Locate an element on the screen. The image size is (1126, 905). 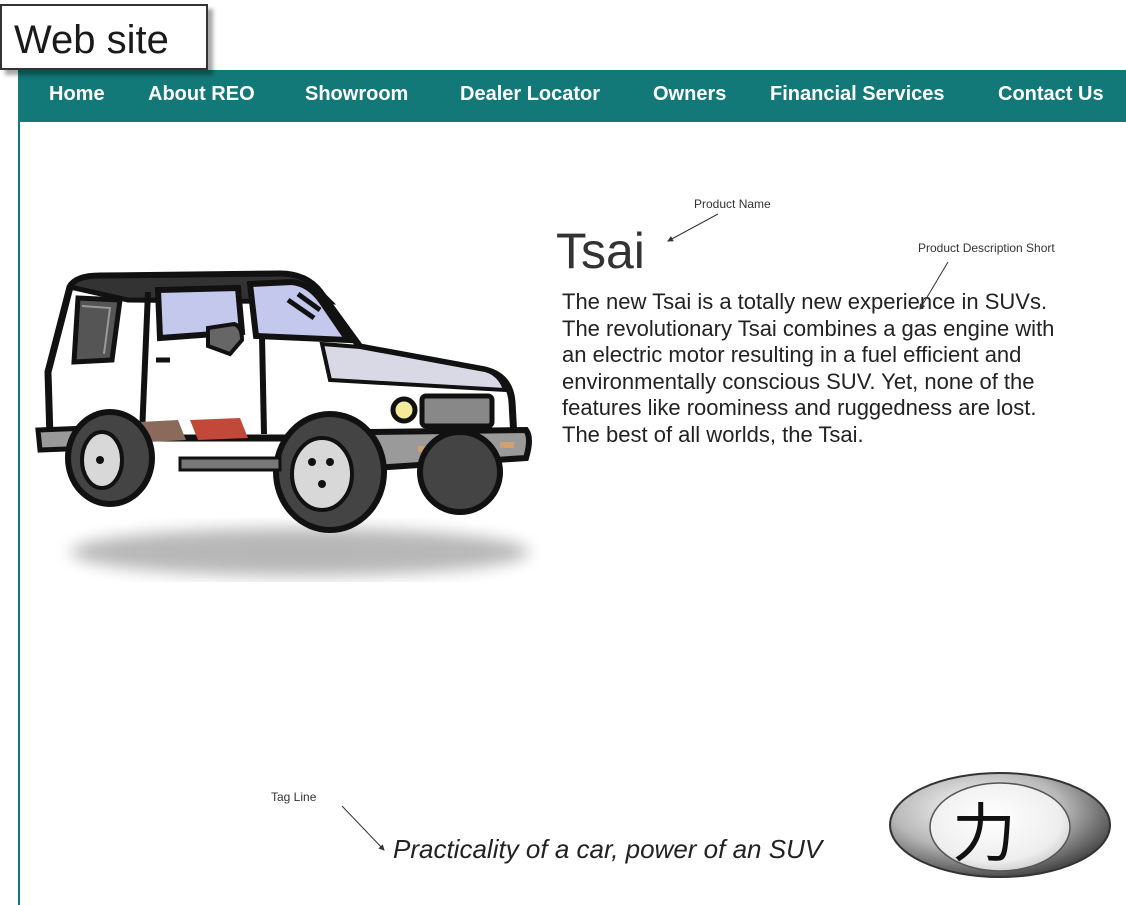
nav-item-dealer-locator: Dealer Locator is located at coordinates (530, 94).